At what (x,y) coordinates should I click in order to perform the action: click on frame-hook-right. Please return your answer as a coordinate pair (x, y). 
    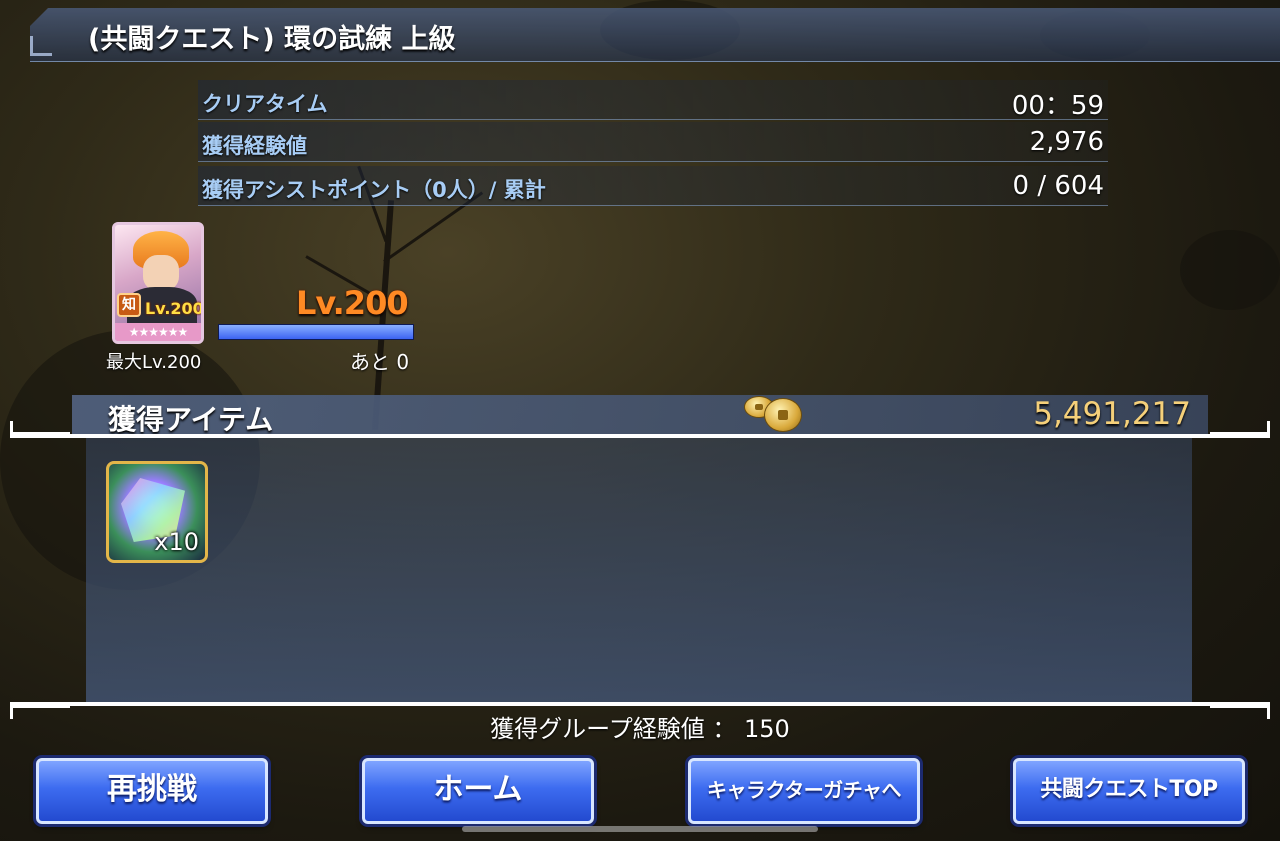
    Looking at the image, I should click on (1240, 428).